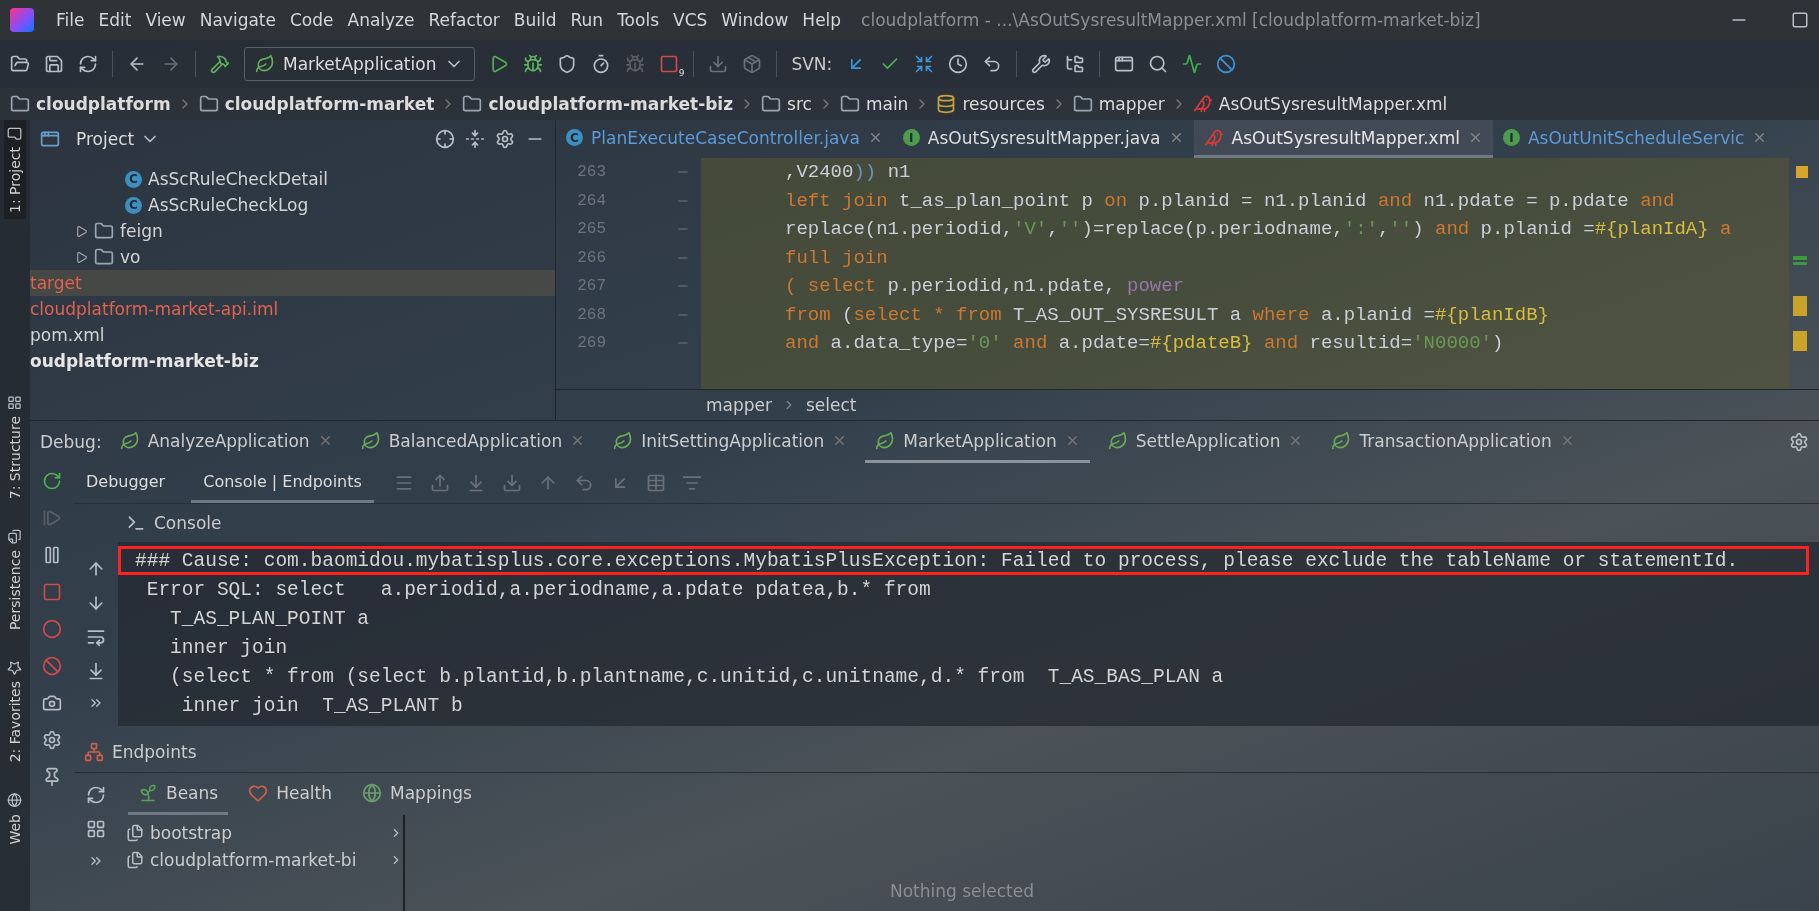 Image resolution: width=1819 pixels, height=911 pixels. What do you see at coordinates (52, 703) in the screenshot?
I see `camera-icon` at bounding box center [52, 703].